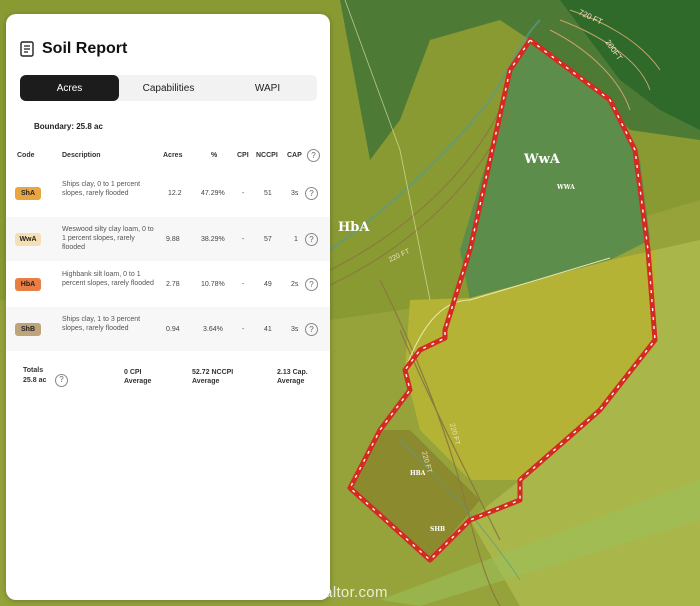 This screenshot has height=606, width=700. Describe the element at coordinates (213, 329) in the screenshot. I see `percent-value: 3.64%` at that location.